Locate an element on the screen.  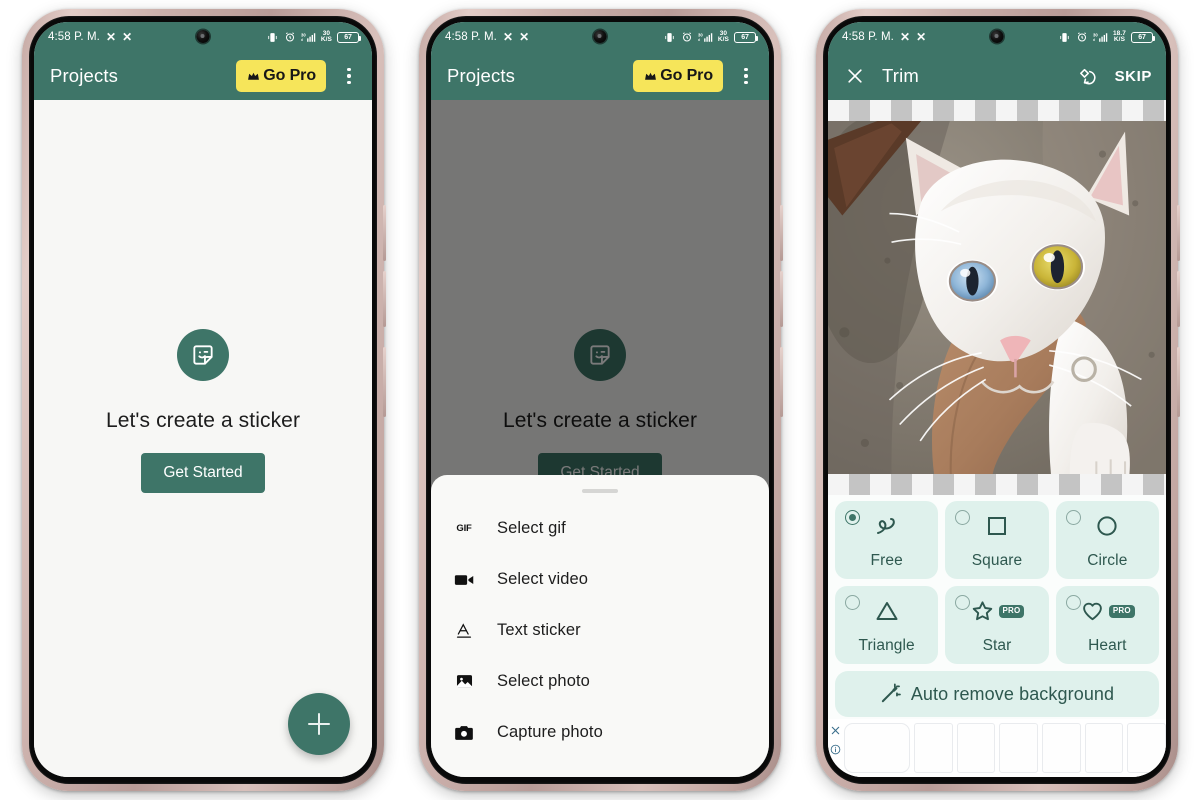
info-icon is located at coordinates (835, 751).